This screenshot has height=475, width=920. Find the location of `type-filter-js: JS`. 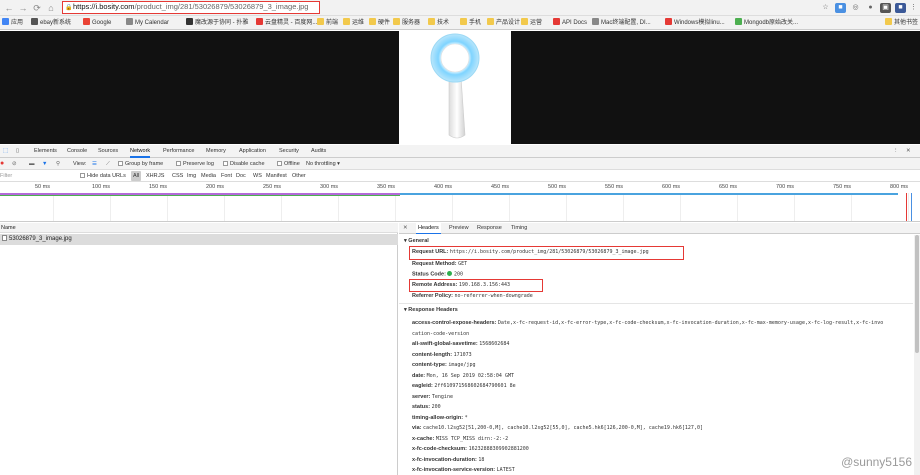

type-filter-js: JS is located at coordinates (161, 176).